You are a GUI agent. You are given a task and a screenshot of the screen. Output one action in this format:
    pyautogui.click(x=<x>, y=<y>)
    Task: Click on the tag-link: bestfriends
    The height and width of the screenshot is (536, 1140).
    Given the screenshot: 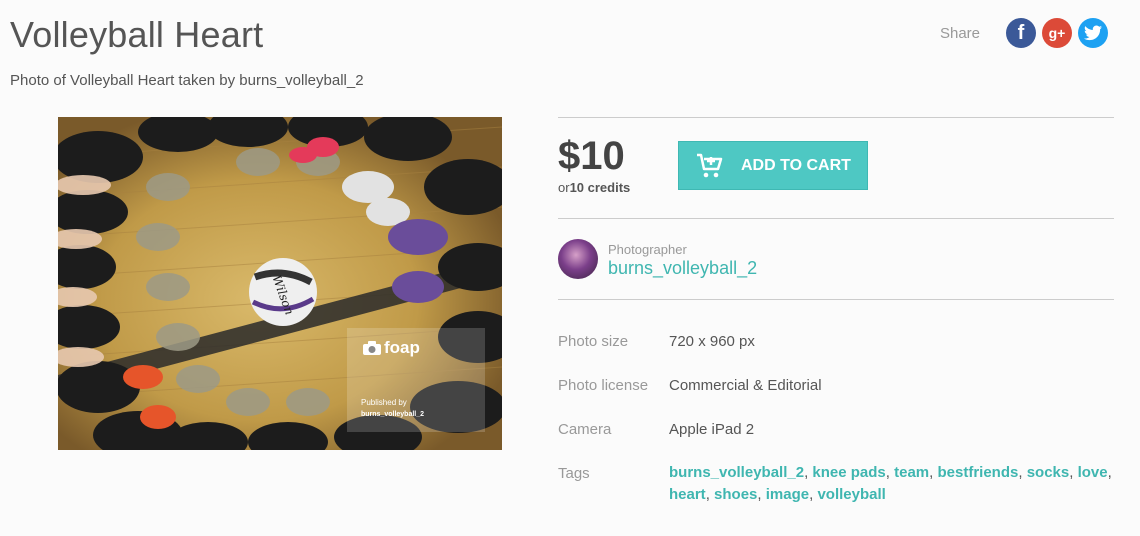 What is the action you would take?
    pyautogui.click(x=978, y=472)
    